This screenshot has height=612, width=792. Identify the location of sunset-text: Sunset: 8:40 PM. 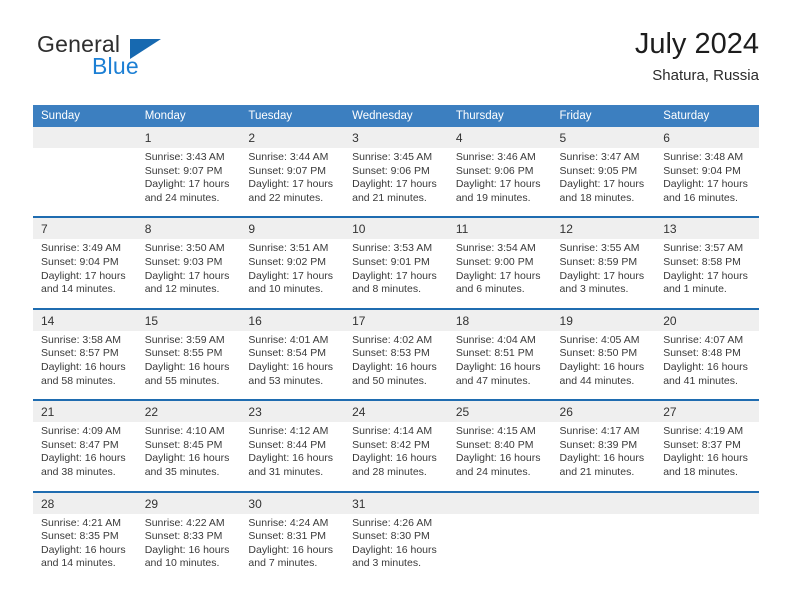
(494, 444).